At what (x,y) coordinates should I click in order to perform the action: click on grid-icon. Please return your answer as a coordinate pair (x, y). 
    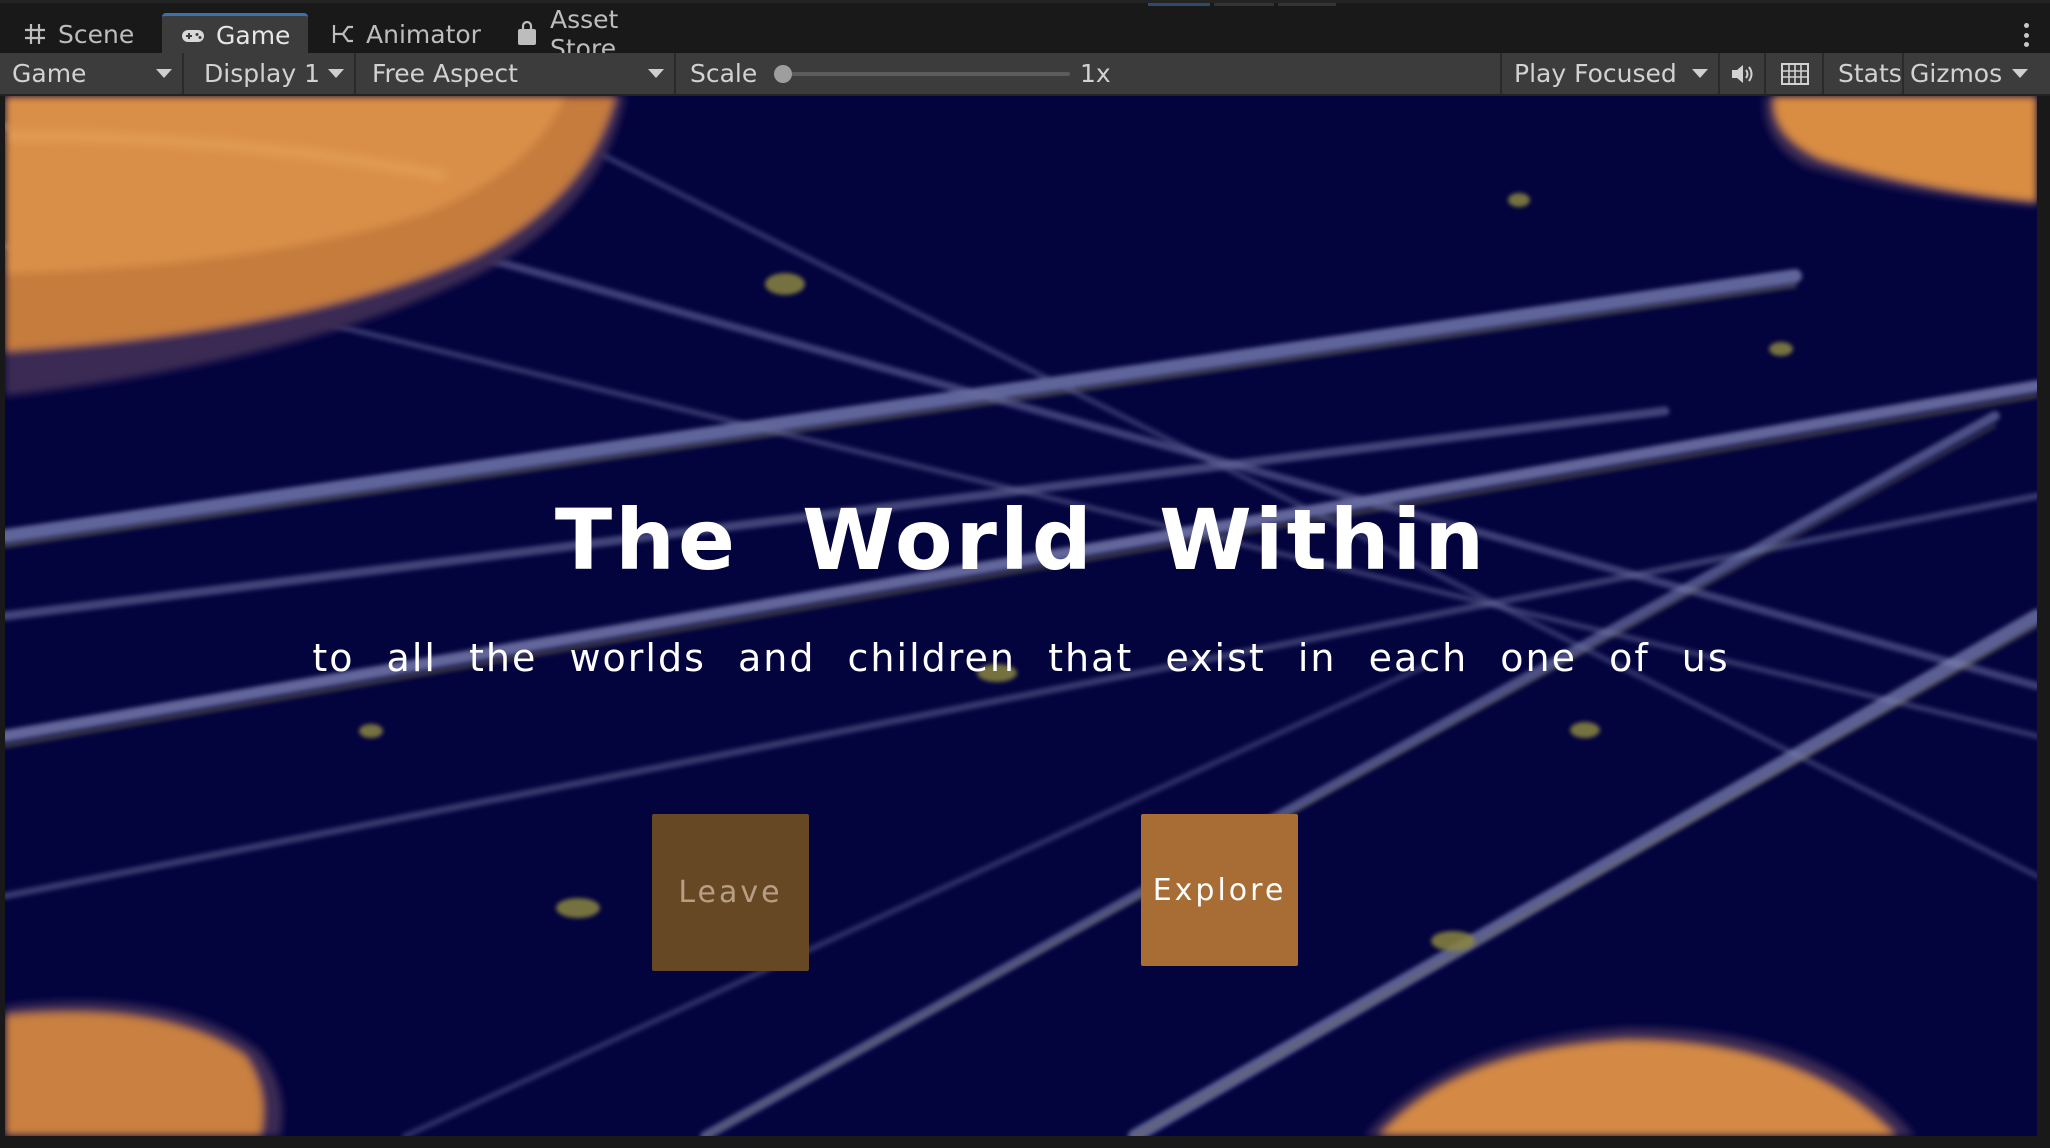
    Looking at the image, I should click on (1795, 73).